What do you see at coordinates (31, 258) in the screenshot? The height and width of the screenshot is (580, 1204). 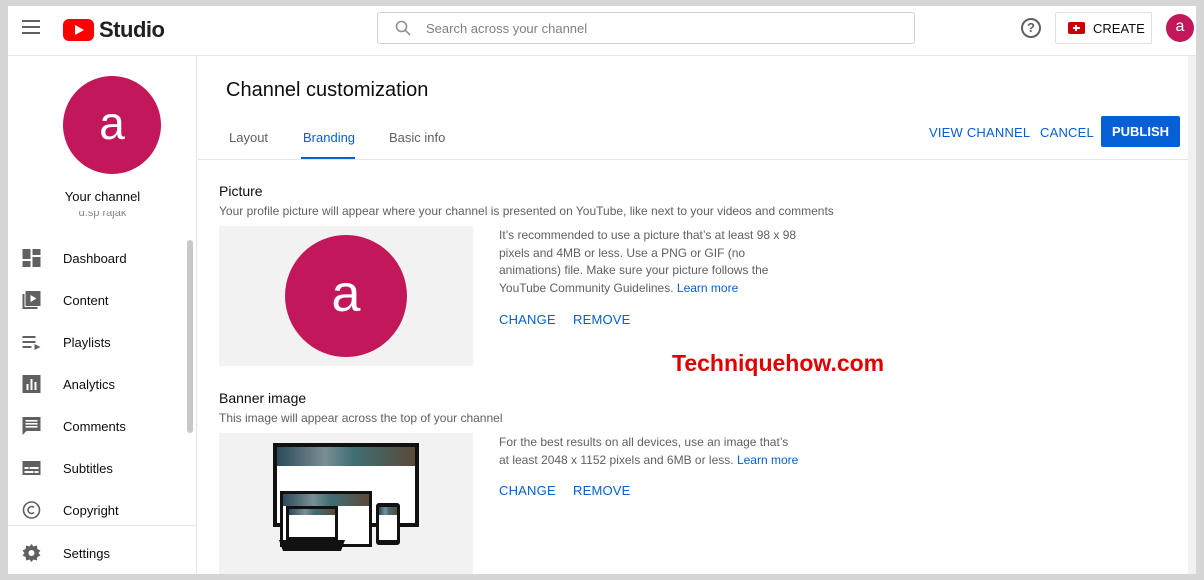 I see `dashboard-icon` at bounding box center [31, 258].